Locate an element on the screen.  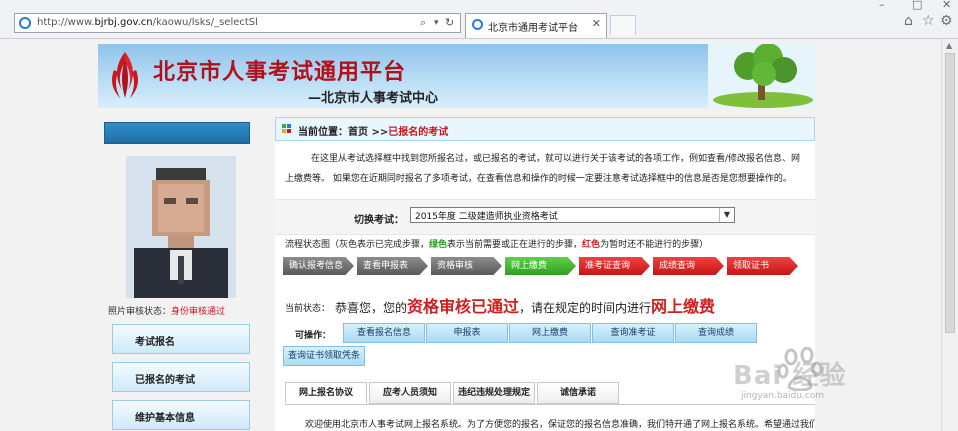
view-registration-button: 查看报名信息 is located at coordinates (384, 333).